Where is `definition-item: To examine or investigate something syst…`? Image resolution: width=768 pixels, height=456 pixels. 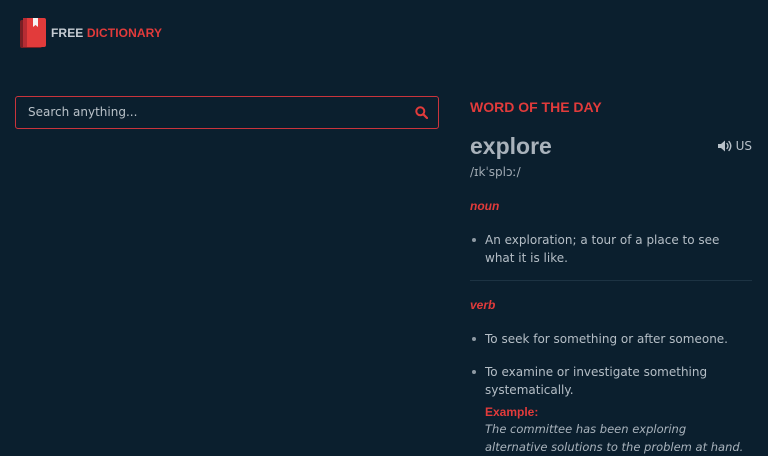 definition-item: To examine or investigate something syst… is located at coordinates (611, 409).